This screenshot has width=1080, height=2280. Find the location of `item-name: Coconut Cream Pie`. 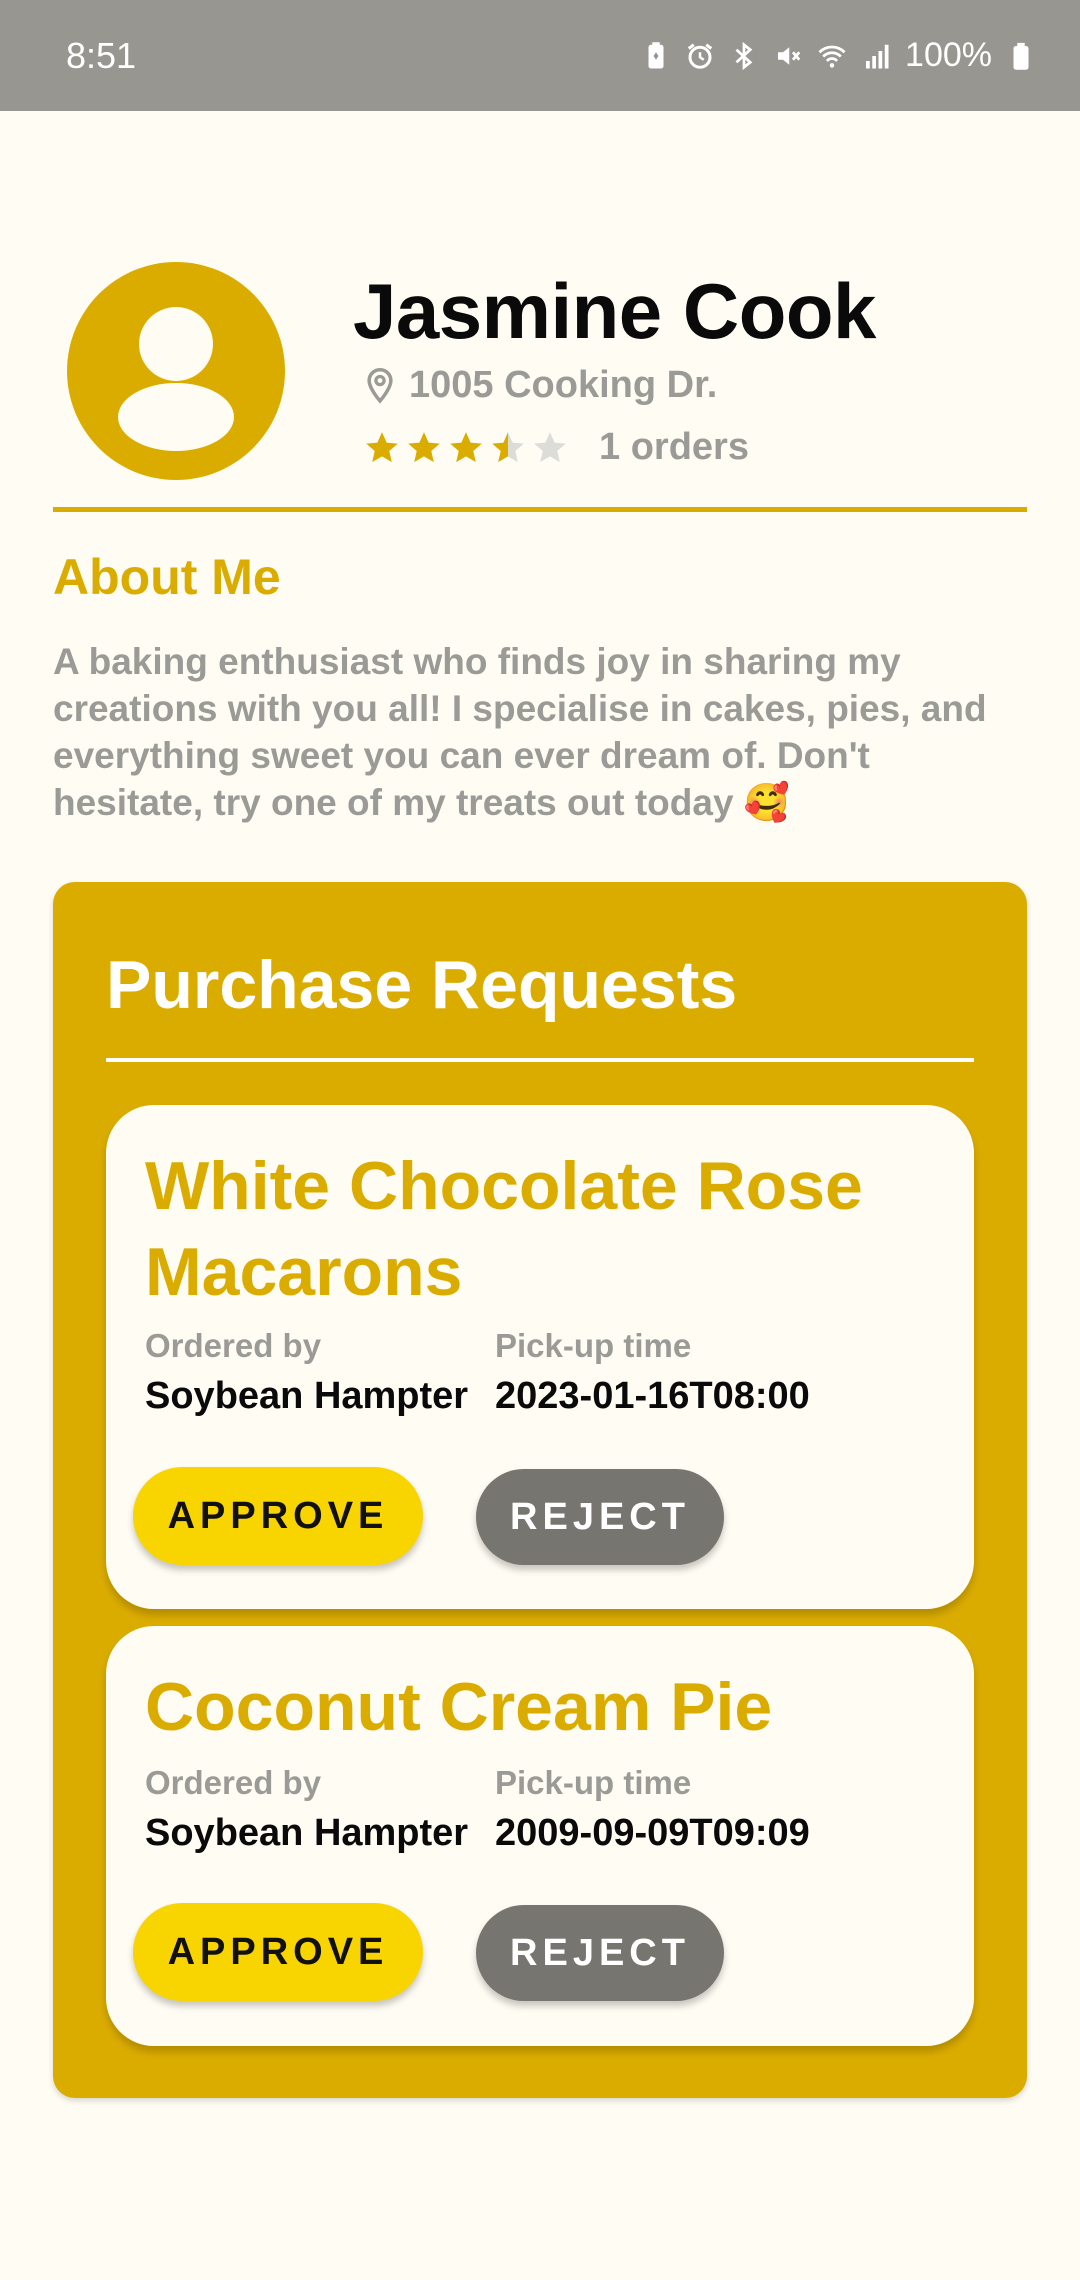

item-name: Coconut Cream Pie is located at coordinates (459, 1707).